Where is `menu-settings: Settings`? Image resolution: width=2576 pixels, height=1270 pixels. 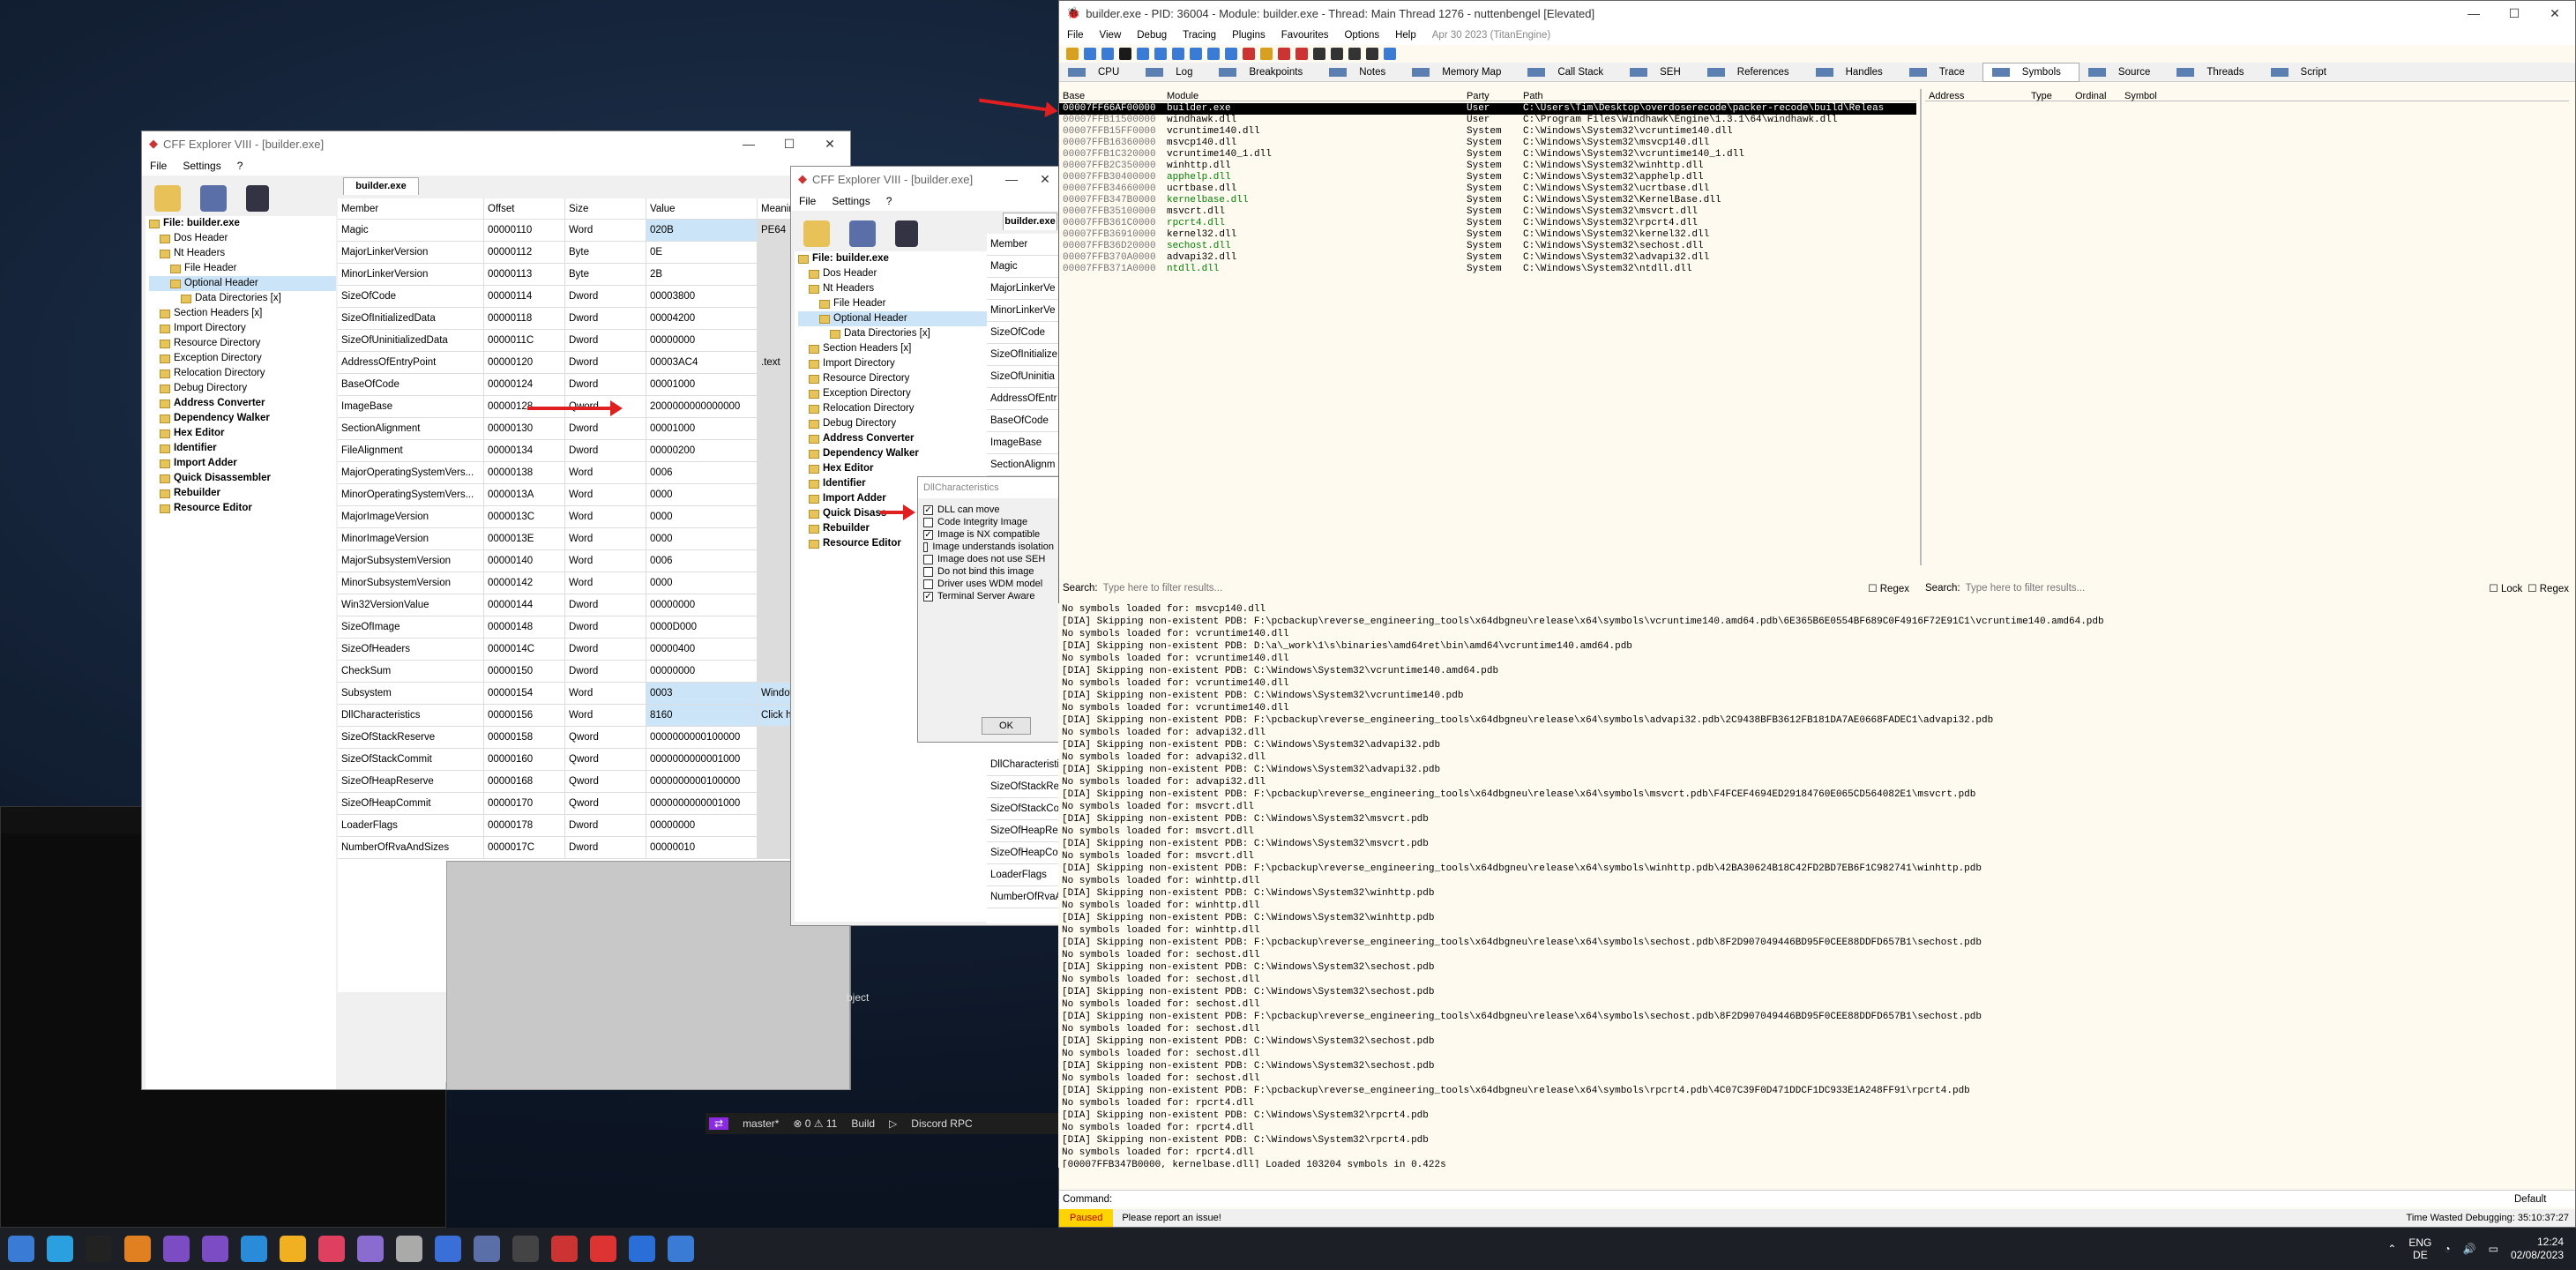
menu-settings: Settings is located at coordinates (201, 166).